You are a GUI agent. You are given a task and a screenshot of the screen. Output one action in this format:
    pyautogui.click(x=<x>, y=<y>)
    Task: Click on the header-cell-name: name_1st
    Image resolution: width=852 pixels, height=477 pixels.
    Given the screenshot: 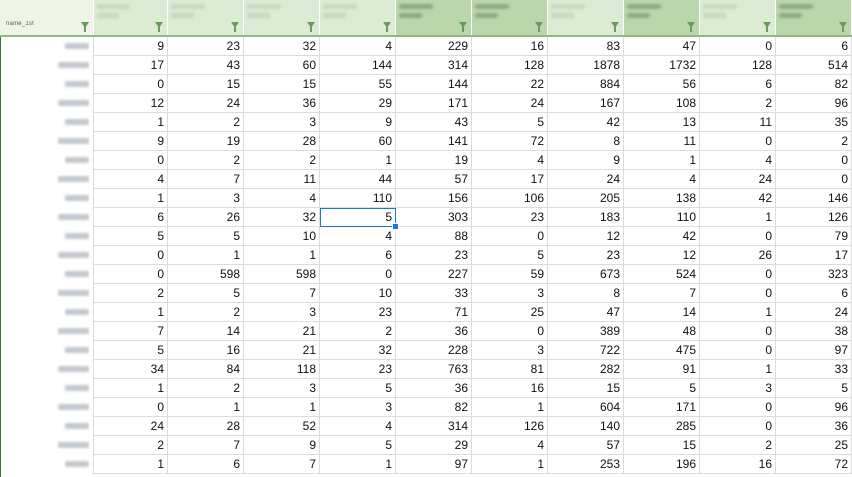 What is the action you would take?
    pyautogui.click(x=47, y=17)
    